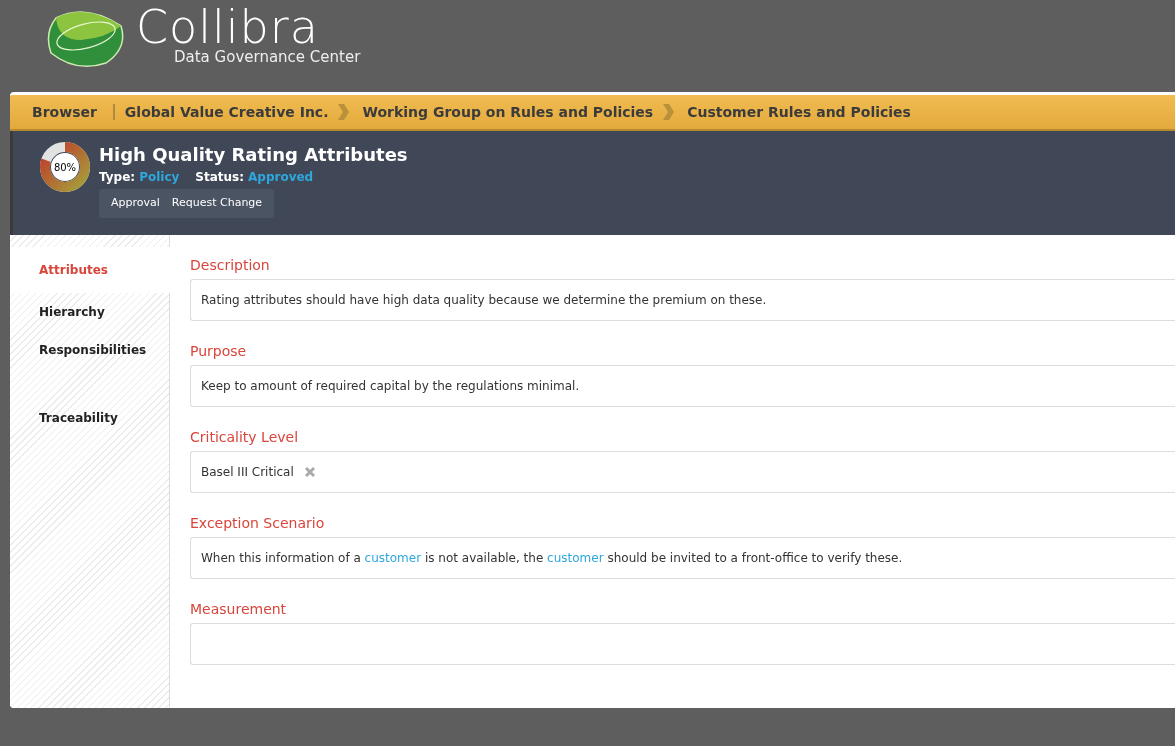 The height and width of the screenshot is (746, 1175). What do you see at coordinates (682, 472) in the screenshot?
I see `attribute-field: Basel III Critical` at bounding box center [682, 472].